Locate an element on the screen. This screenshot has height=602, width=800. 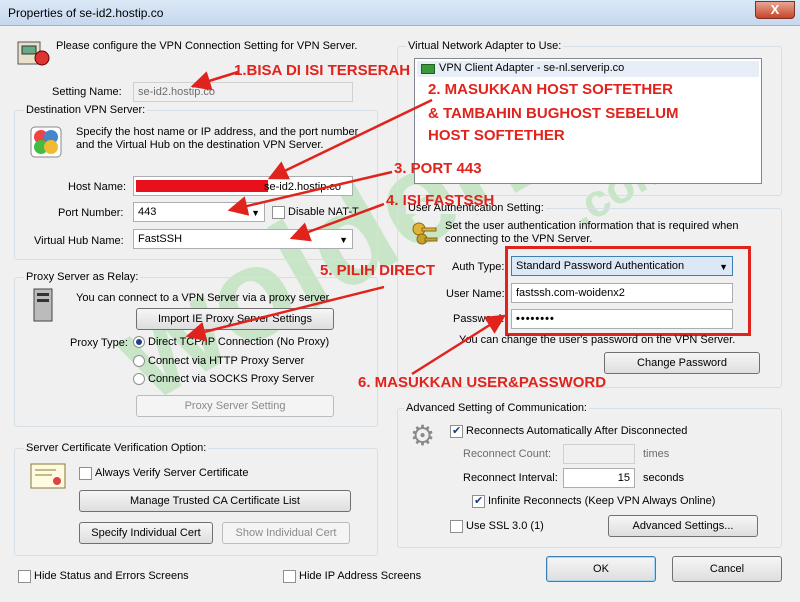
annotation-3: 3. PORT 443 is located at coordinates (438, 168).